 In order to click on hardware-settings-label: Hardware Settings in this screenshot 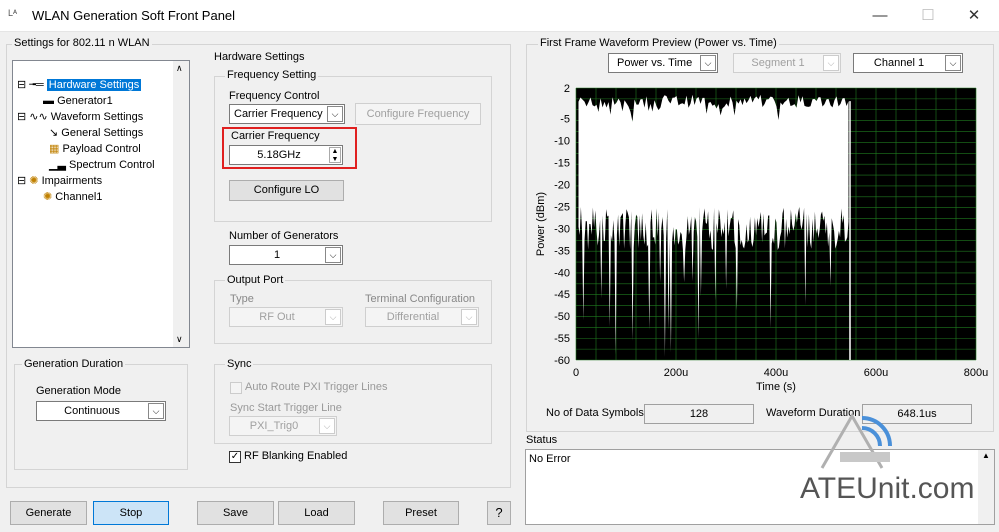, I will do `click(259, 57)`.